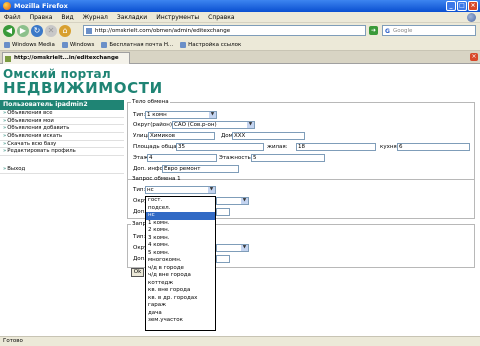 The image size is (480, 346). Describe the element at coordinates (62, 114) in the screenshot. I see `sidebar-item-all-ads: »Объявления все` at that location.